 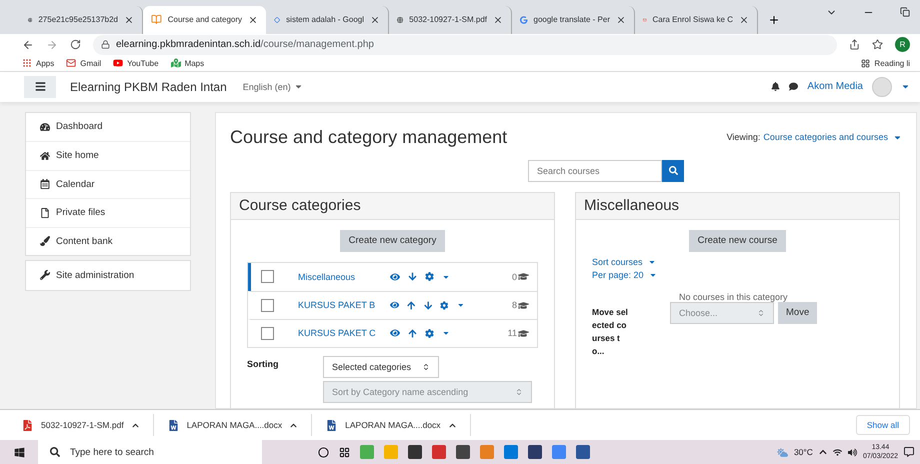 What do you see at coordinates (71, 63) in the screenshot?
I see `mail-icon` at bounding box center [71, 63].